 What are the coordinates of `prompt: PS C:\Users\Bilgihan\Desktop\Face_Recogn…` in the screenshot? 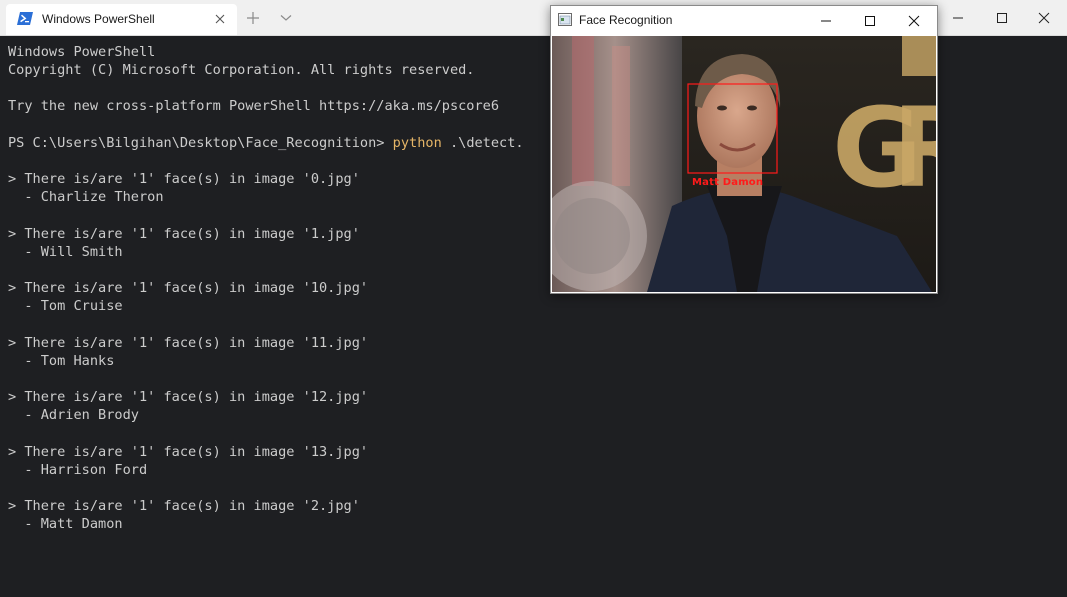 It's located at (200, 143).